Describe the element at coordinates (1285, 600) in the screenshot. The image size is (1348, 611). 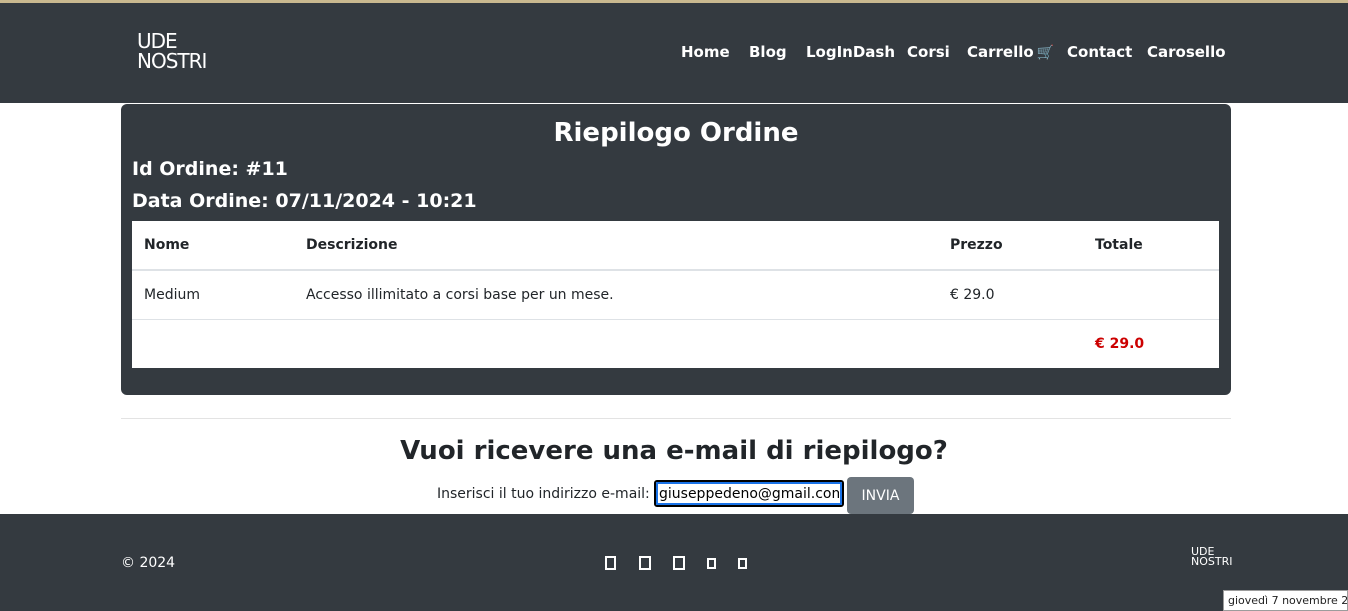
I see `system-clock: giovedì 7 novembre 2024` at that location.